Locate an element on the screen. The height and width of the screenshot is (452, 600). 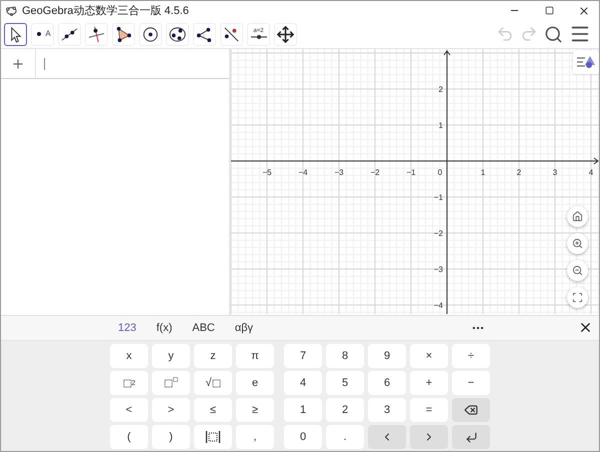
window-title: GeoGebra动态数学三合一版 4.5.6 is located at coordinates (106, 11).